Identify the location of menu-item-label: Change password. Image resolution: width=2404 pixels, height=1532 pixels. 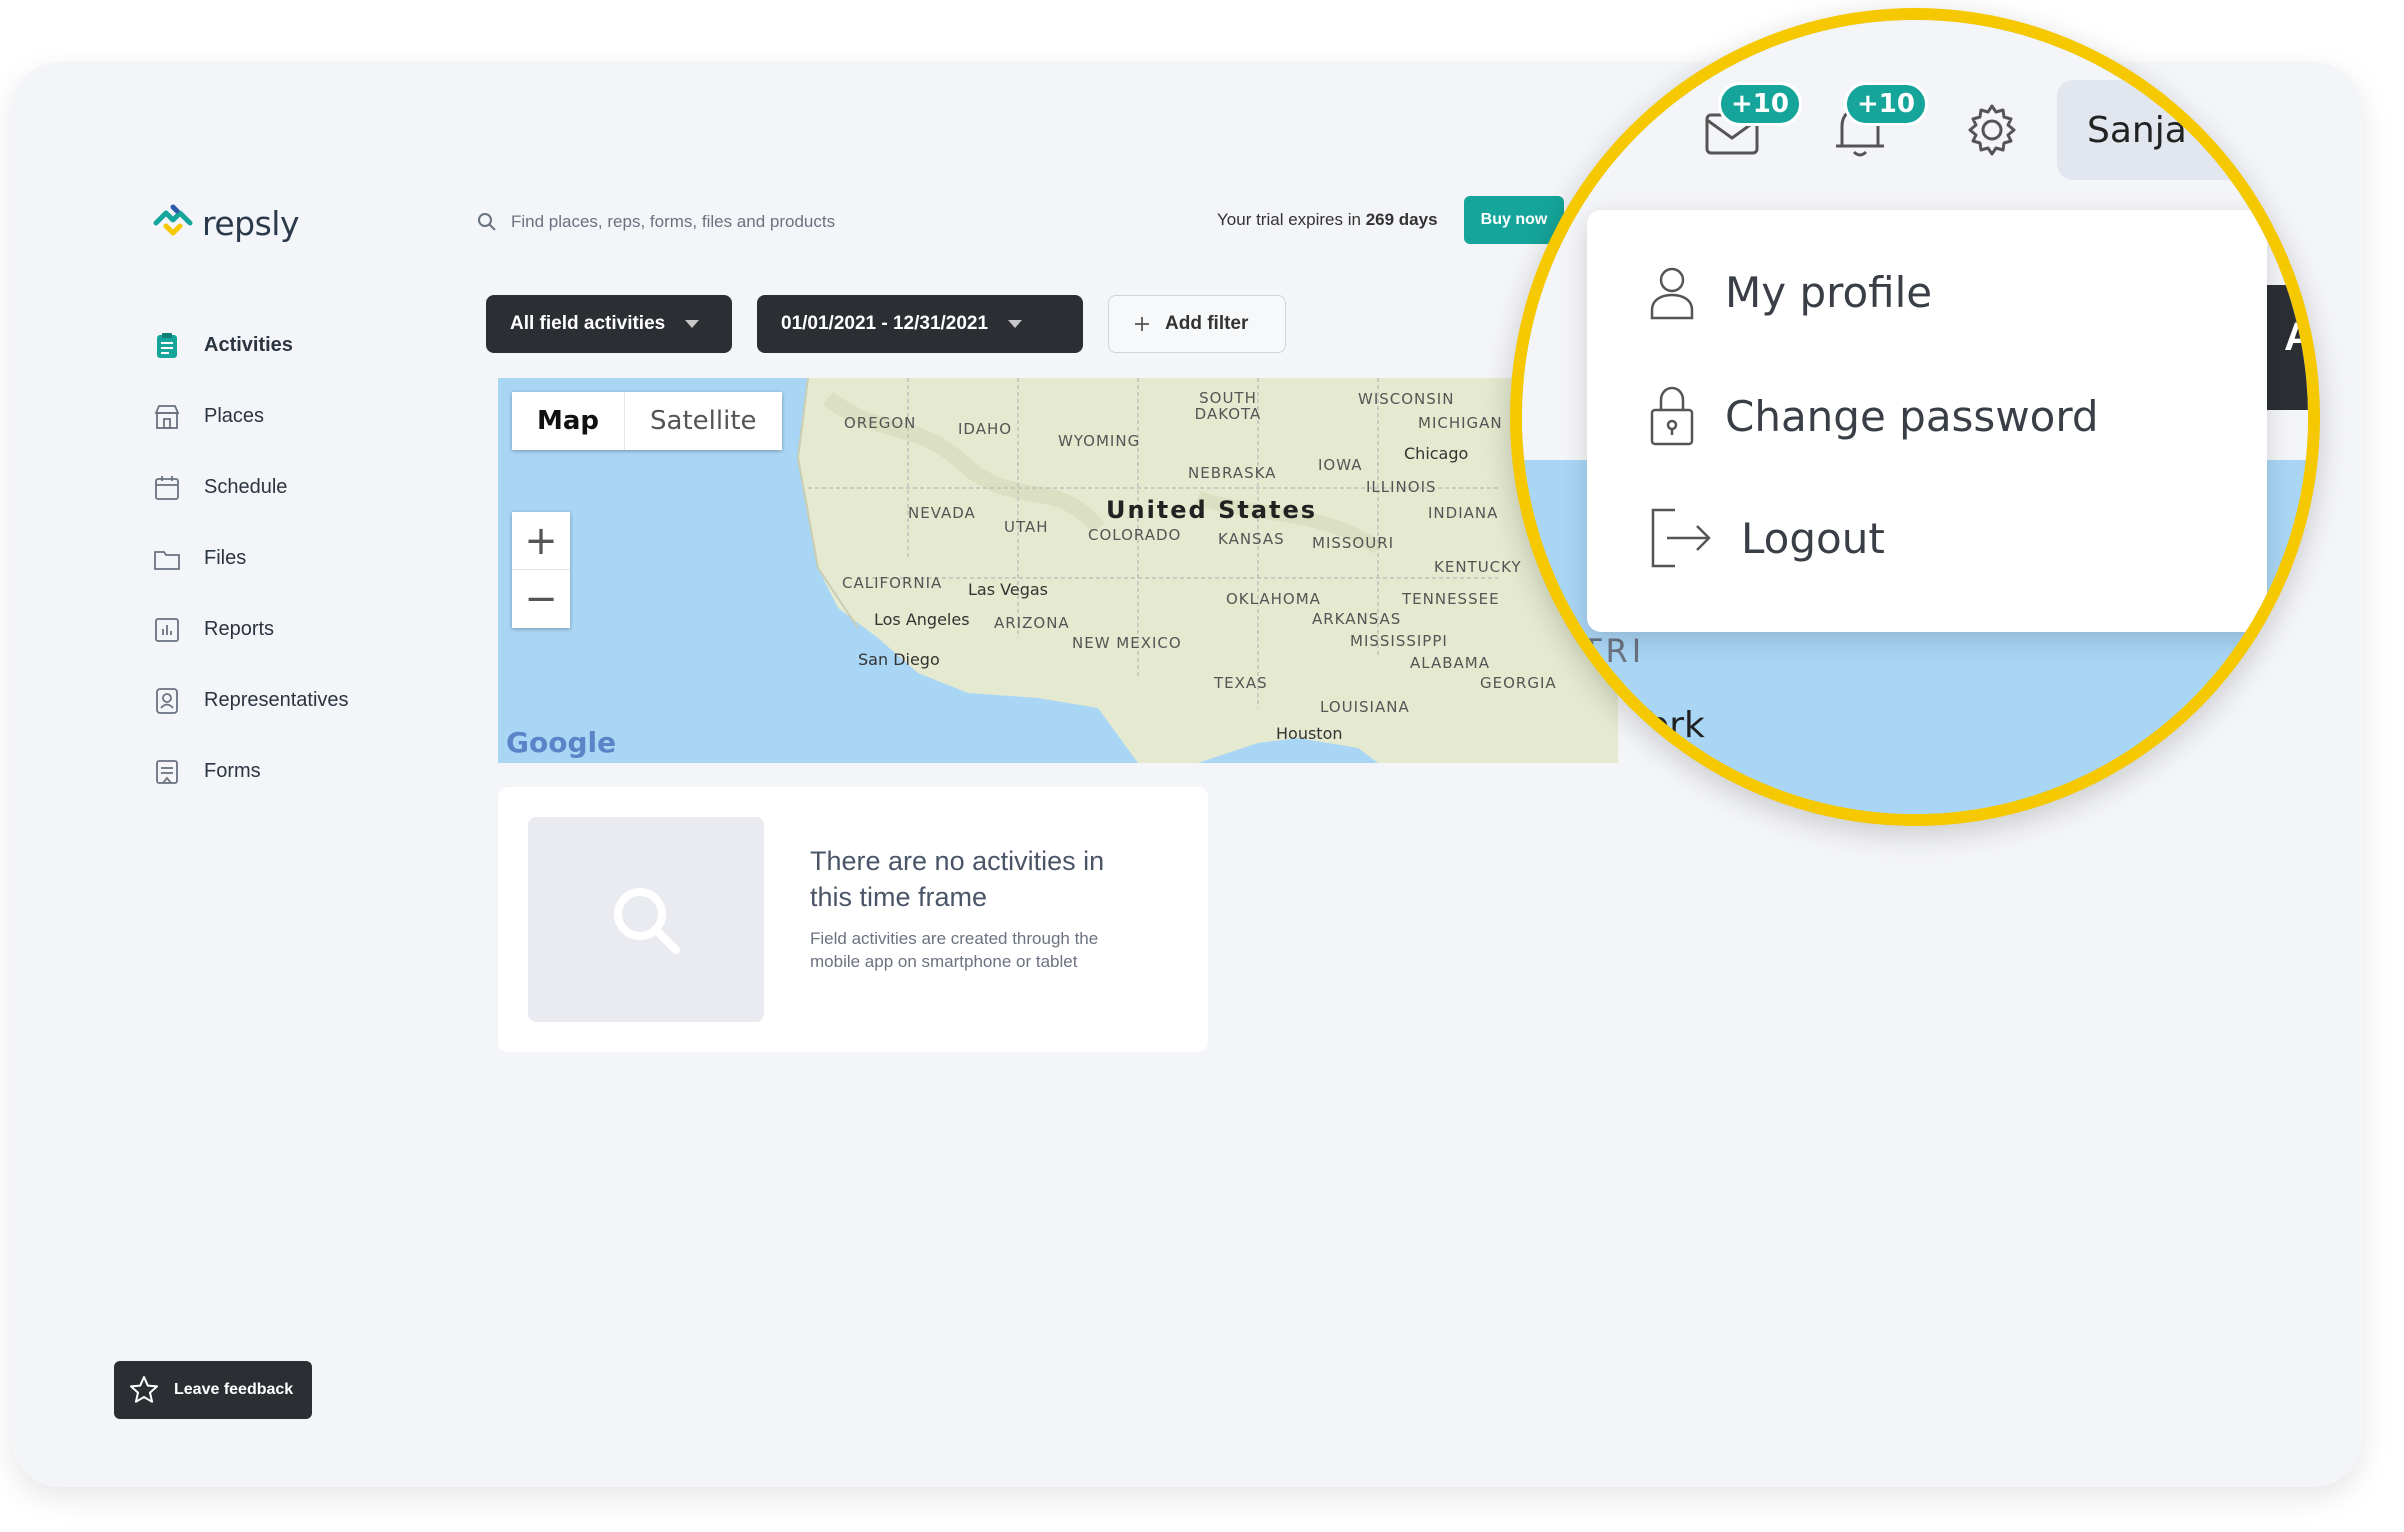
(1912, 416).